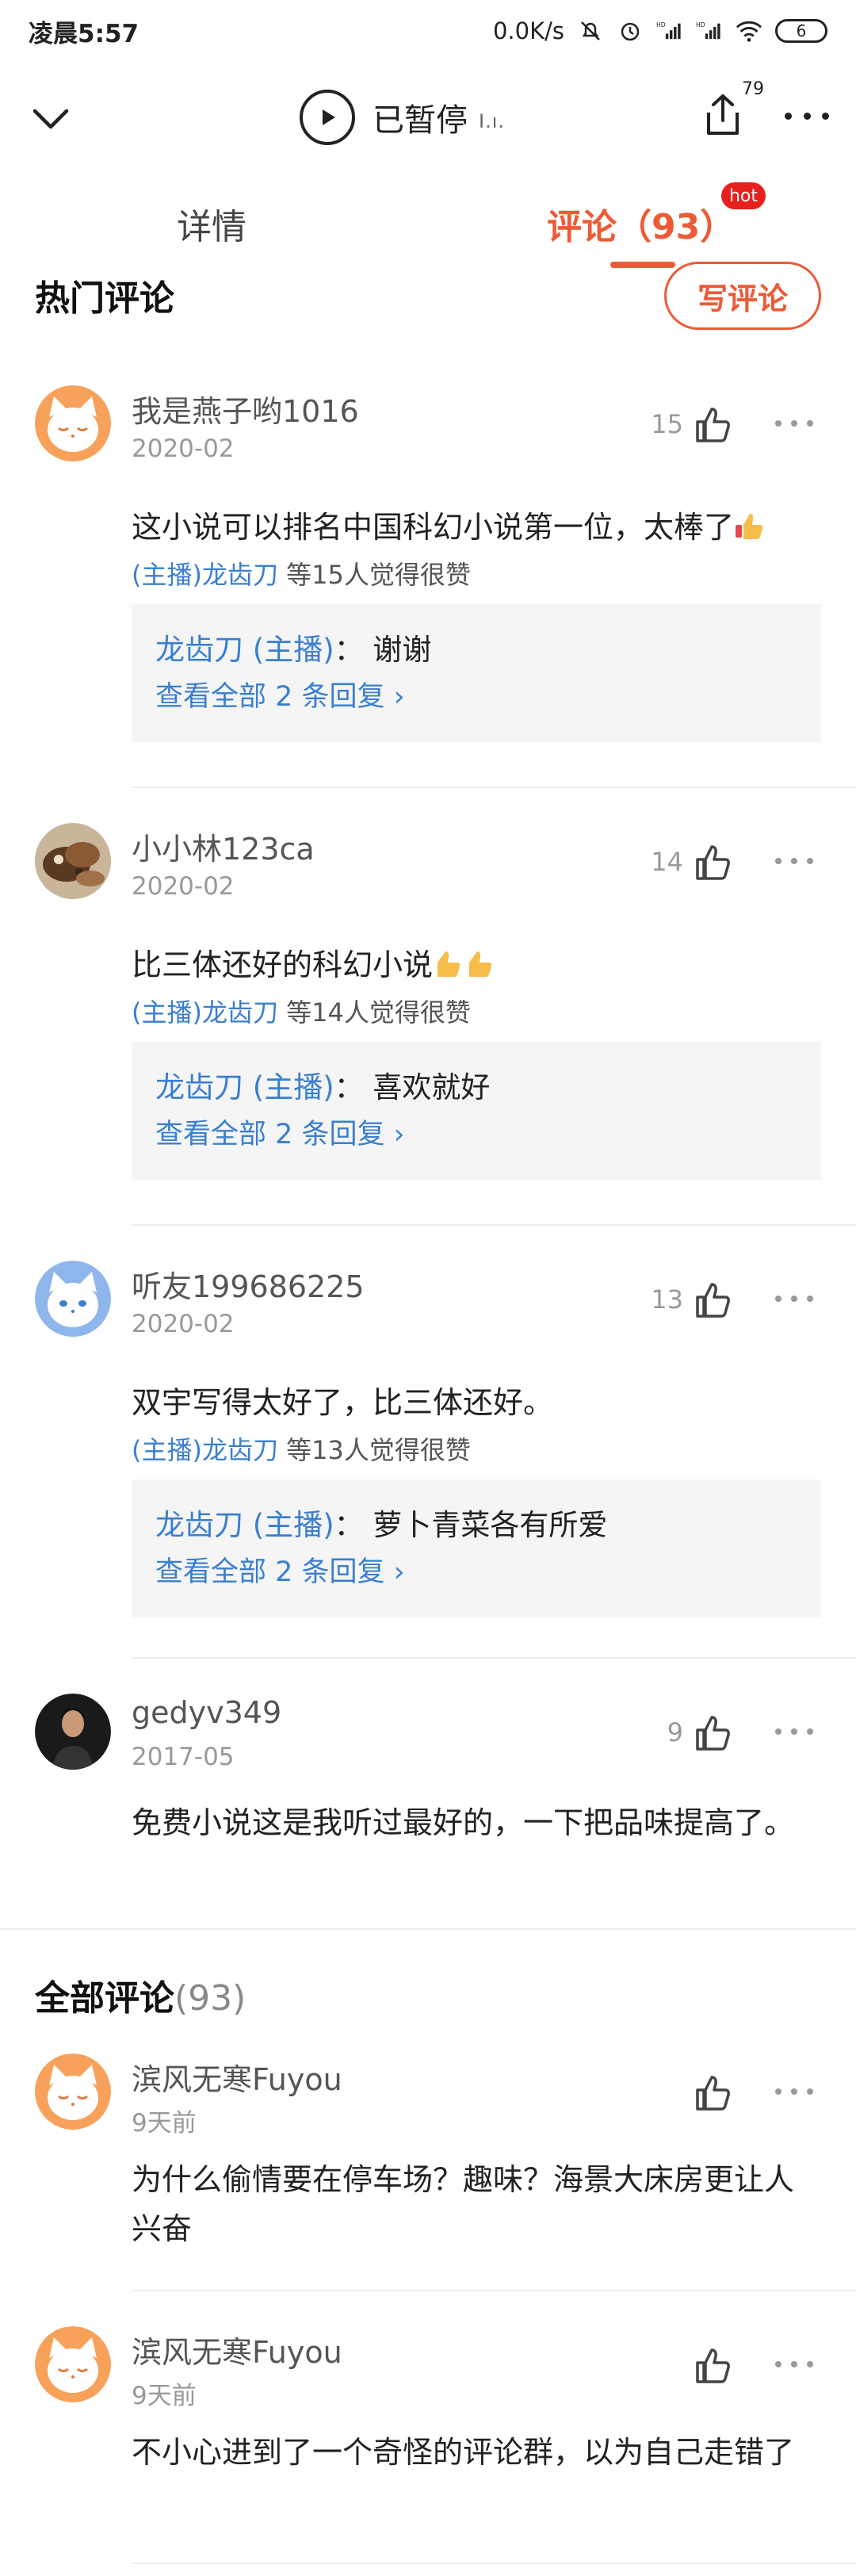  Describe the element at coordinates (207, 1712) in the screenshot. I see `username: gedyv349` at that location.